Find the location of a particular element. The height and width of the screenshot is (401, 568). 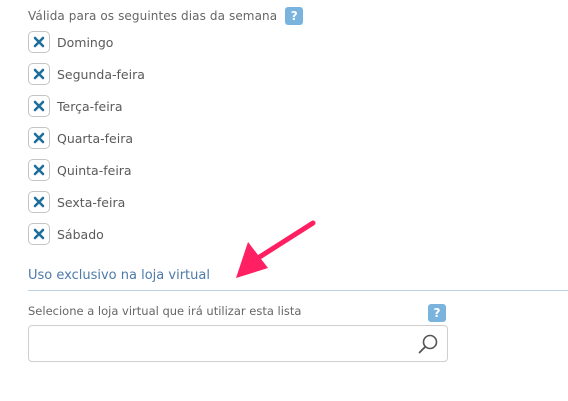

checkbox-segunda is located at coordinates (39, 74).